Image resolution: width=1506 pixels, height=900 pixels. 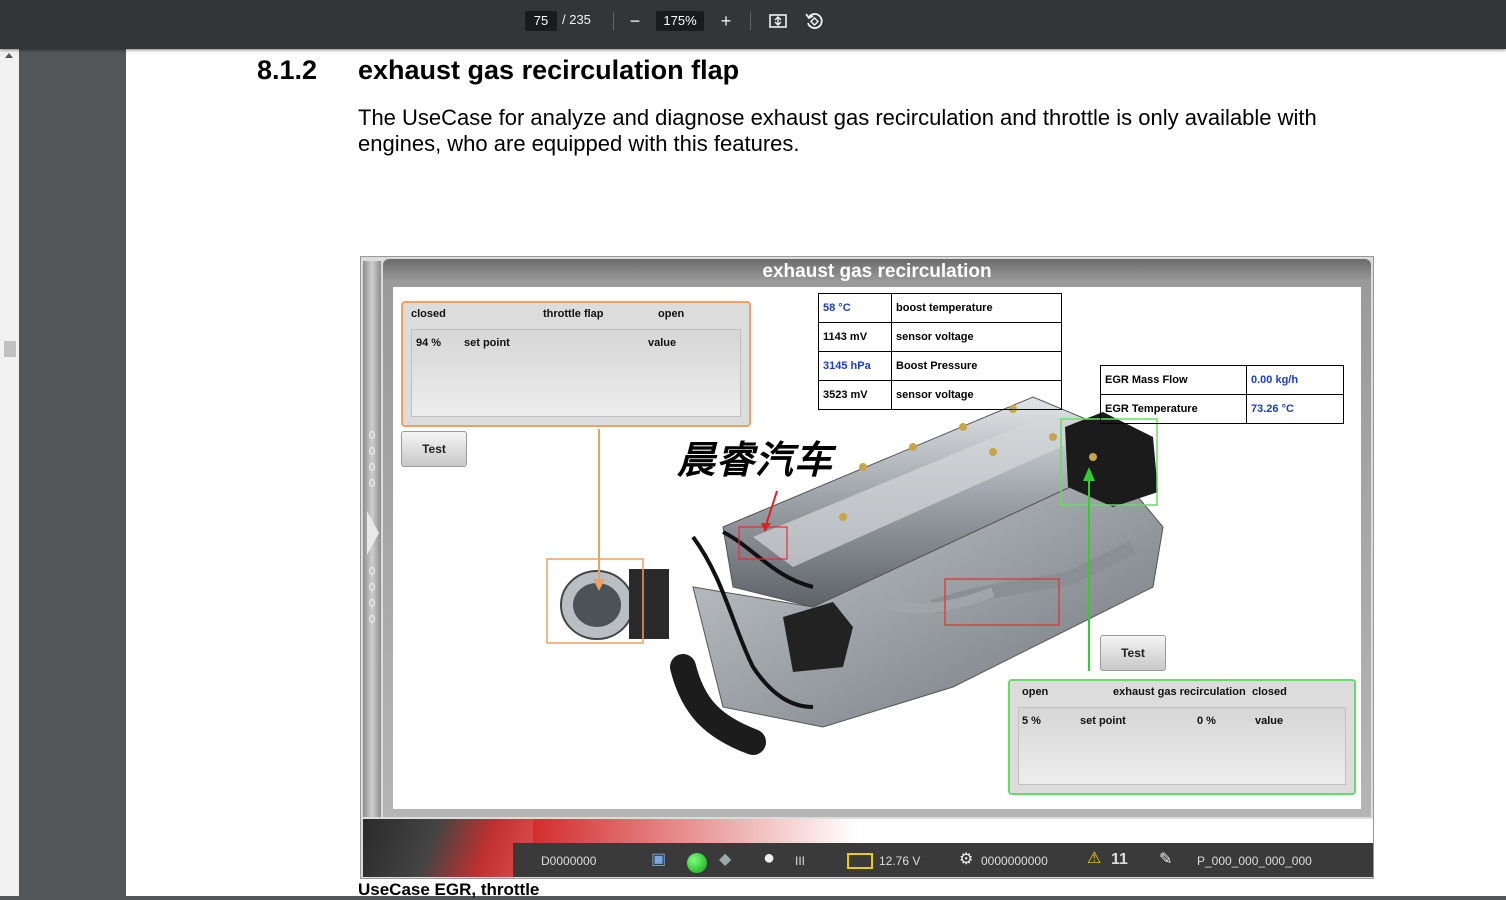 What do you see at coordinates (576, 19) in the screenshot?
I see `page-total: / 235` at bounding box center [576, 19].